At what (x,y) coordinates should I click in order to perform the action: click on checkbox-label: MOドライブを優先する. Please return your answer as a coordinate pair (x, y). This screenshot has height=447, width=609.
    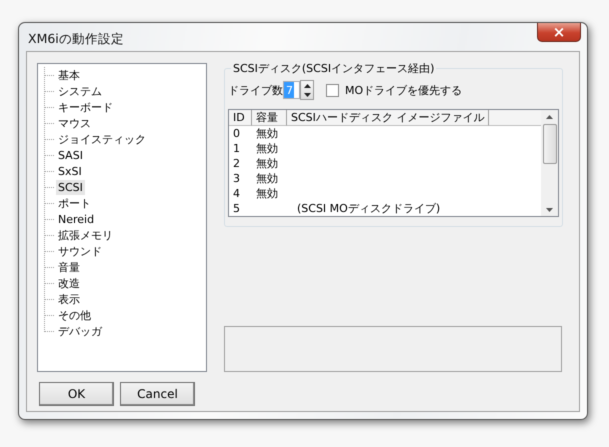
    Looking at the image, I should click on (403, 90).